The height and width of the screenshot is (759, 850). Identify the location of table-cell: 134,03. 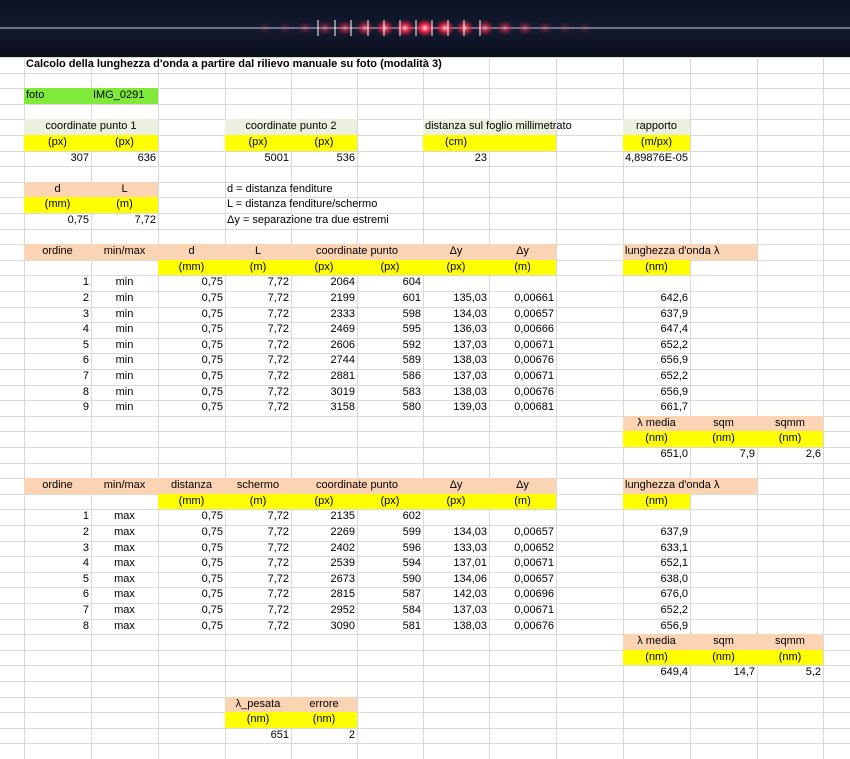
(456, 315).